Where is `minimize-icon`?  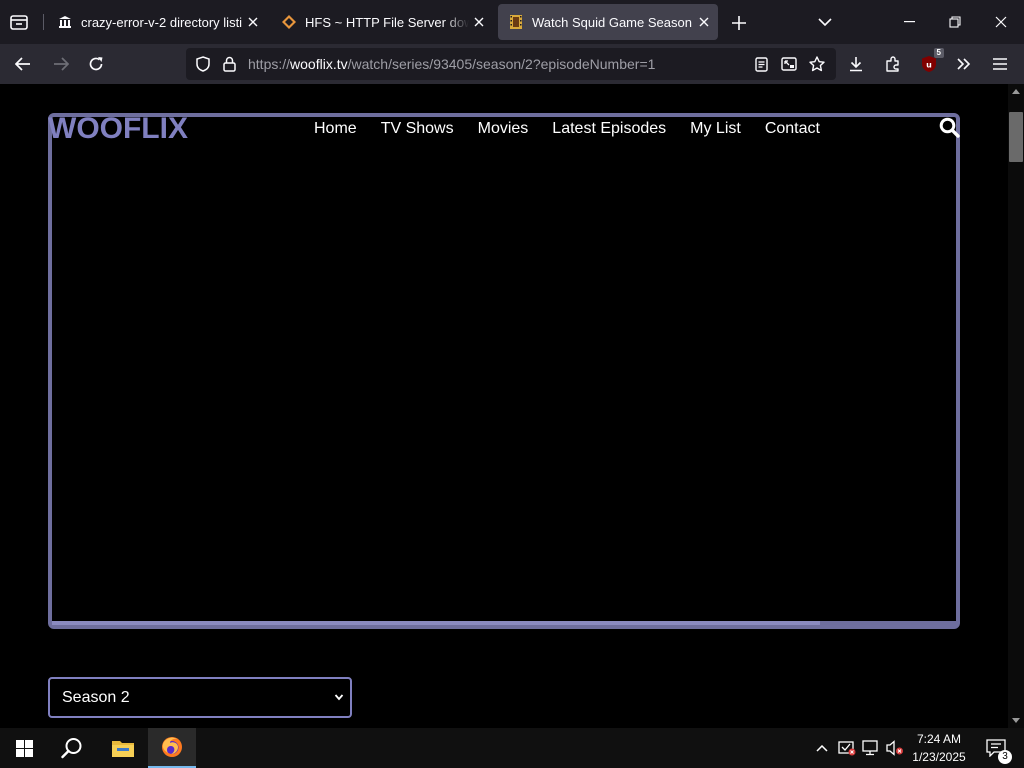
minimize-icon is located at coordinates (909, 22).